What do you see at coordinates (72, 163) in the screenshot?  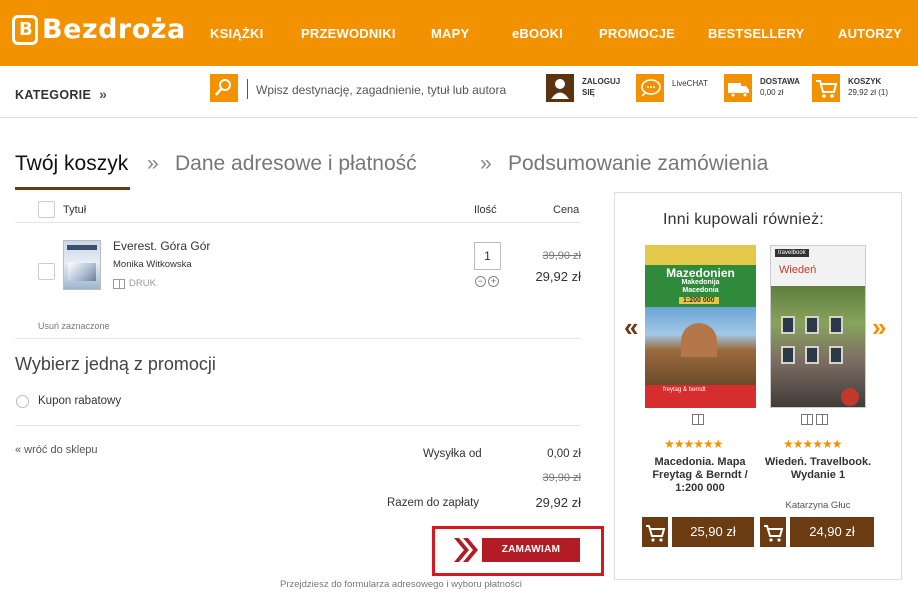 I see `step-cart: Twój koszyk` at bounding box center [72, 163].